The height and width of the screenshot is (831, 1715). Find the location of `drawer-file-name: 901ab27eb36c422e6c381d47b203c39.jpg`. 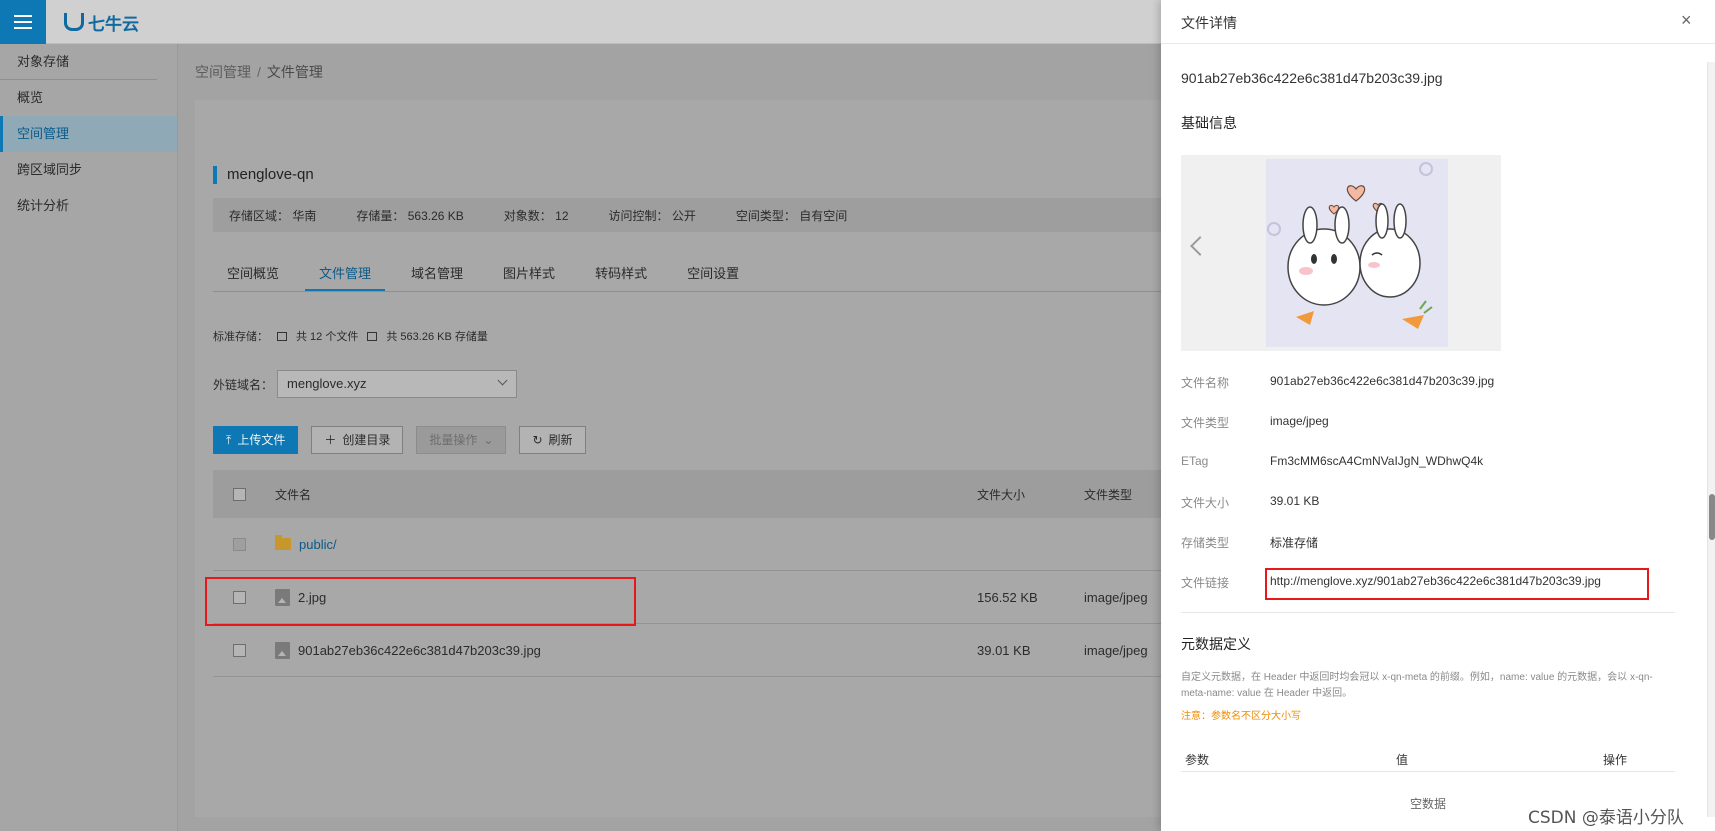

drawer-file-name: 901ab27eb36c422e6c381d47b203c39.jpg is located at coordinates (1312, 78).